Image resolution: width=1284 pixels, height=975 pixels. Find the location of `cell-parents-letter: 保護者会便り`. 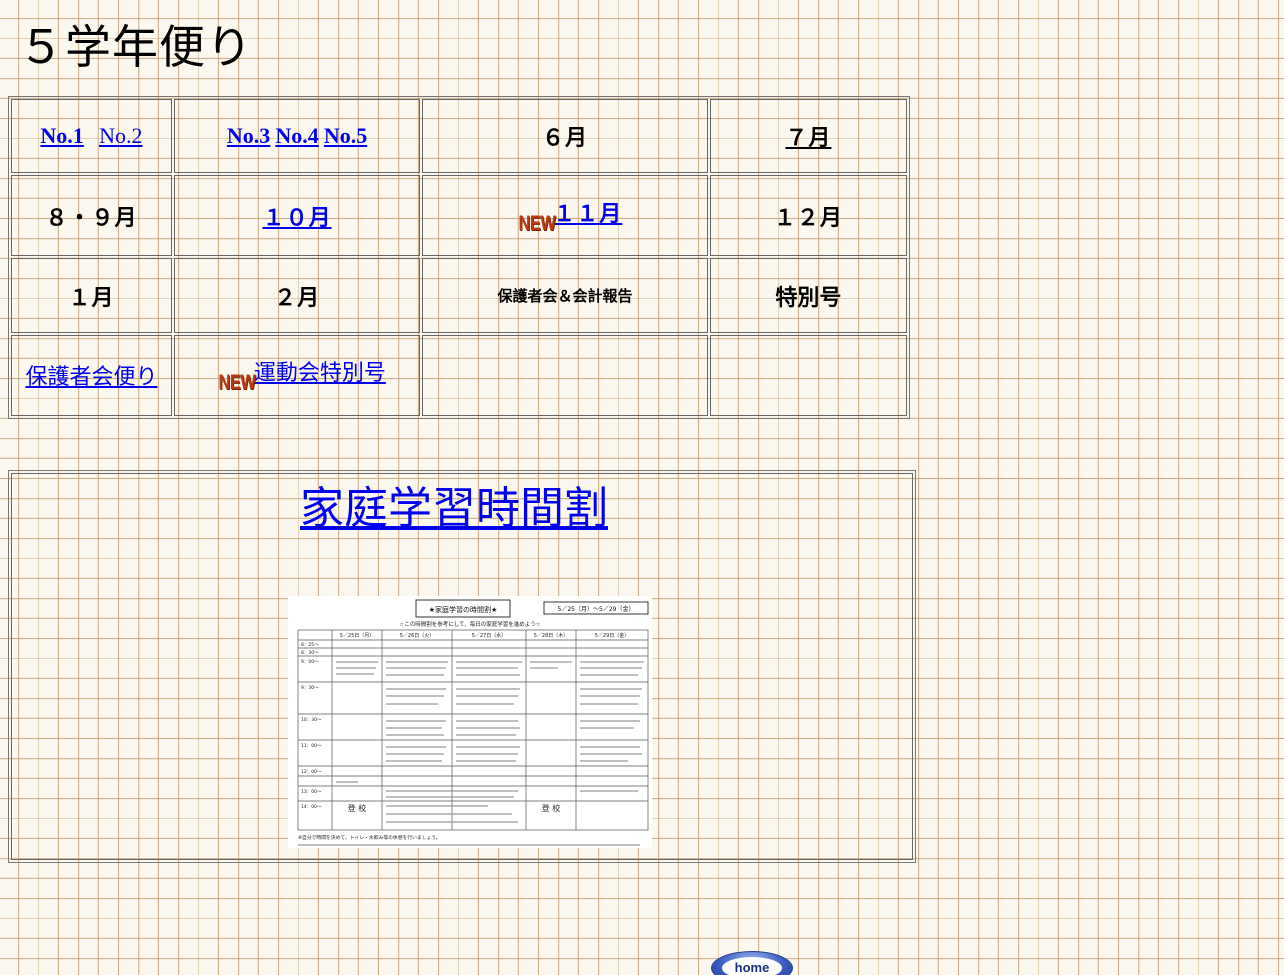

cell-parents-letter: 保護者会便り is located at coordinates (91, 375).